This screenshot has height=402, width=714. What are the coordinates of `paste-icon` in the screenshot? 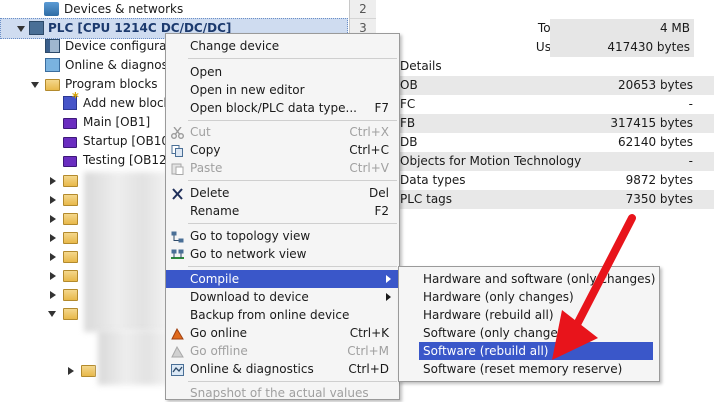 It's located at (177, 168).